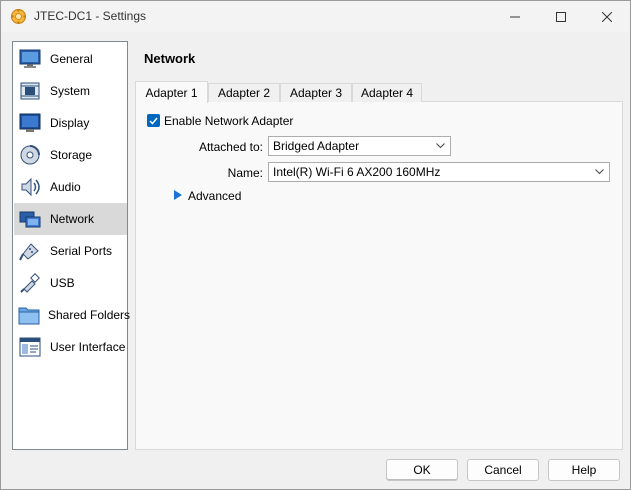 The width and height of the screenshot is (631, 490). I want to click on sidebar-item-storage: Storage, so click(70, 155).